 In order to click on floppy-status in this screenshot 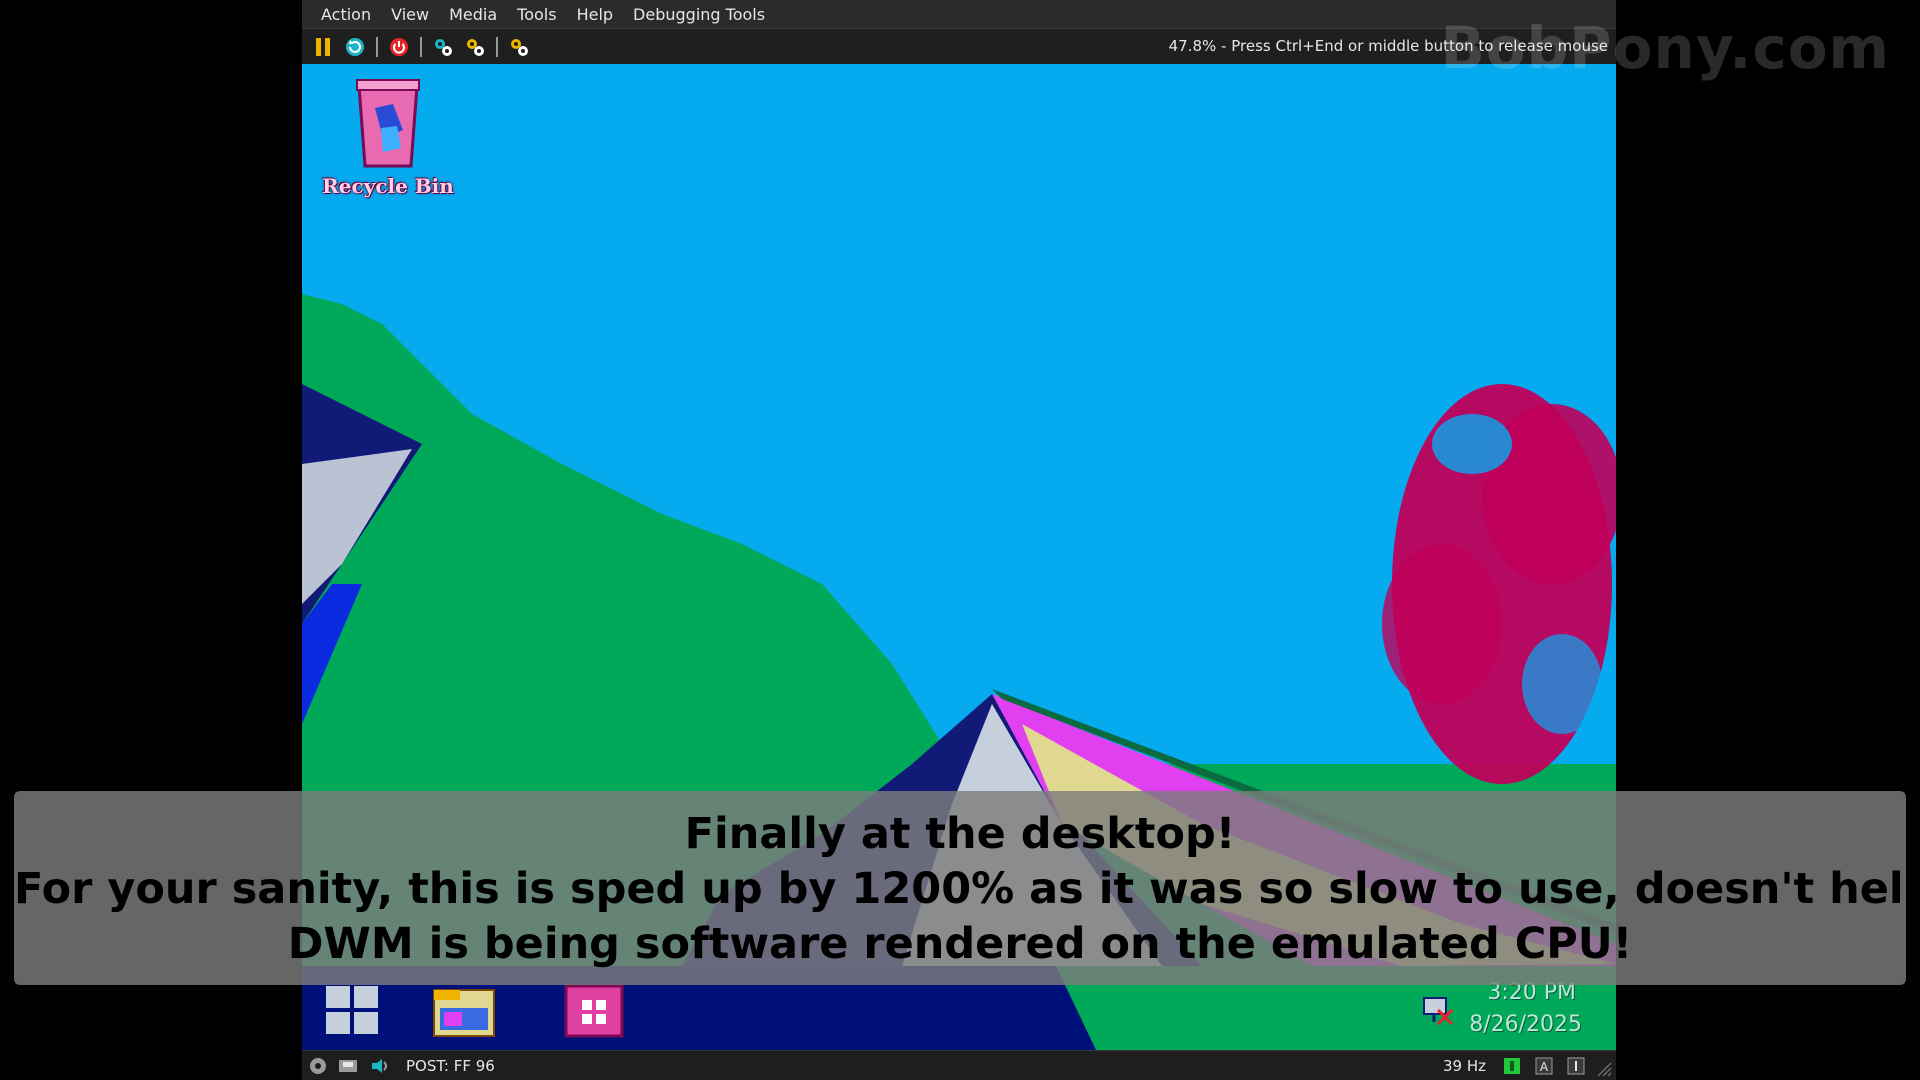, I will do `click(348, 1066)`.